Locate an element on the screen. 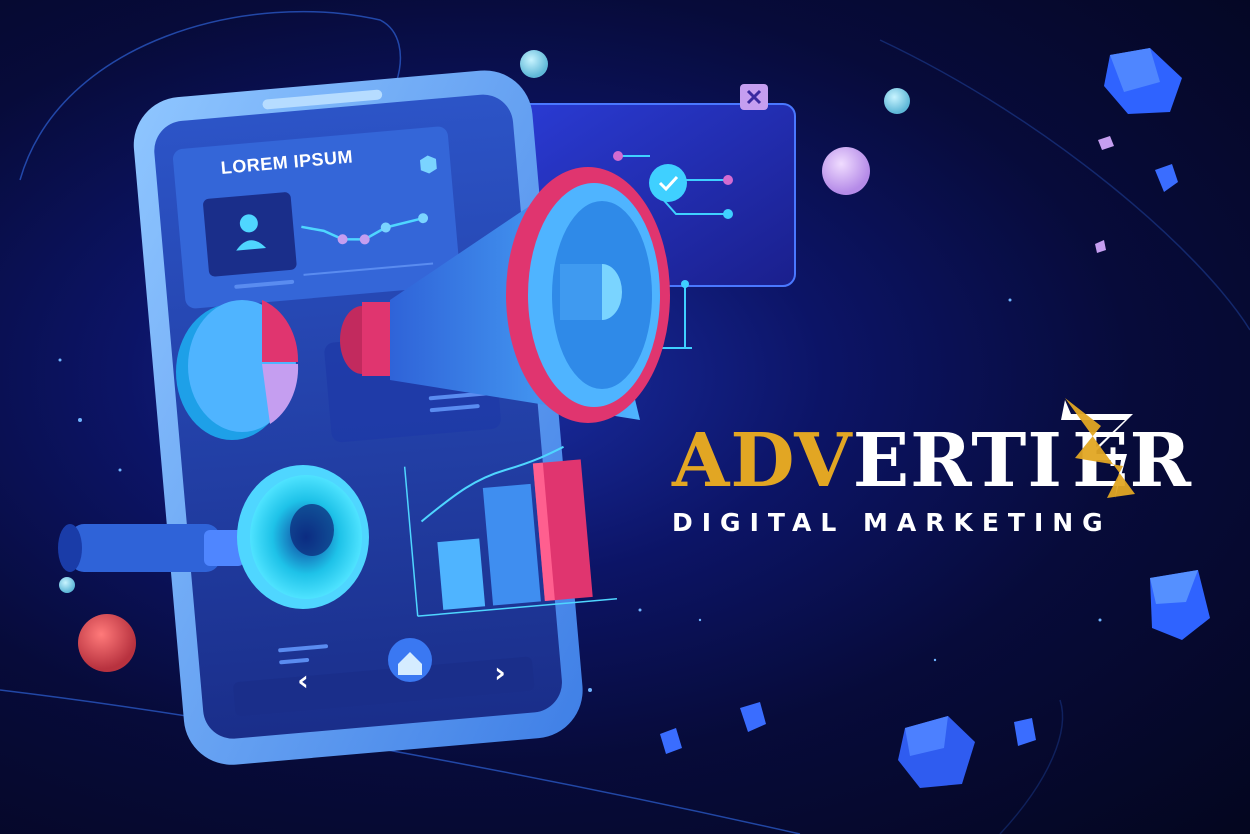  brand-tagline: DIGITAL MARKETING is located at coordinates (892, 522).